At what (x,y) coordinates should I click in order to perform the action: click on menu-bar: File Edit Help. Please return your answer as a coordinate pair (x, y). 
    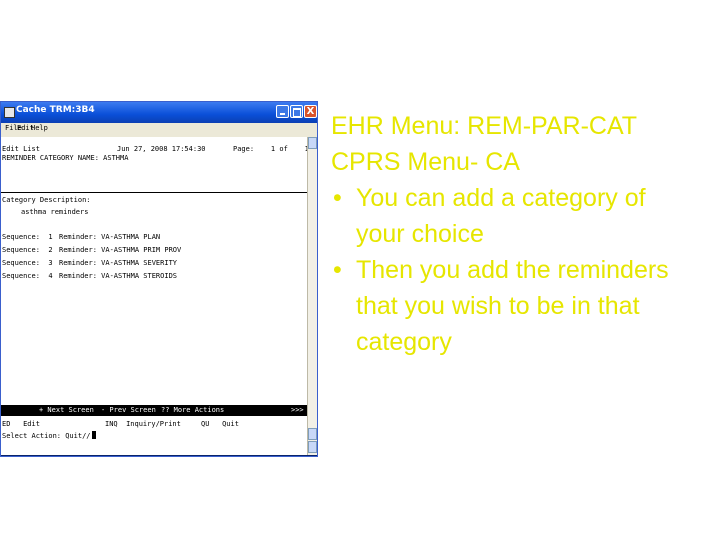
    Looking at the image, I should click on (159, 130).